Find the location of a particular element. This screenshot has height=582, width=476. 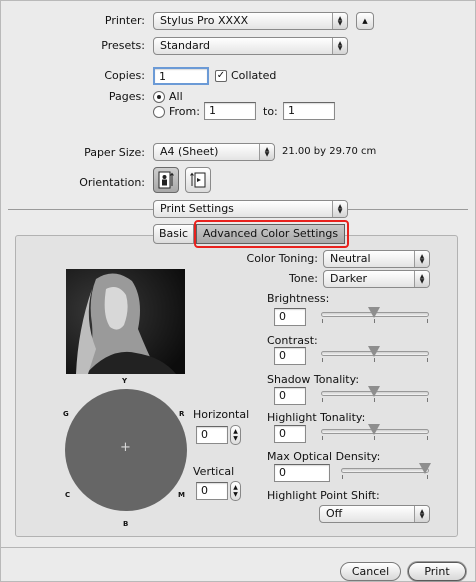

landscape-button is located at coordinates (198, 180).